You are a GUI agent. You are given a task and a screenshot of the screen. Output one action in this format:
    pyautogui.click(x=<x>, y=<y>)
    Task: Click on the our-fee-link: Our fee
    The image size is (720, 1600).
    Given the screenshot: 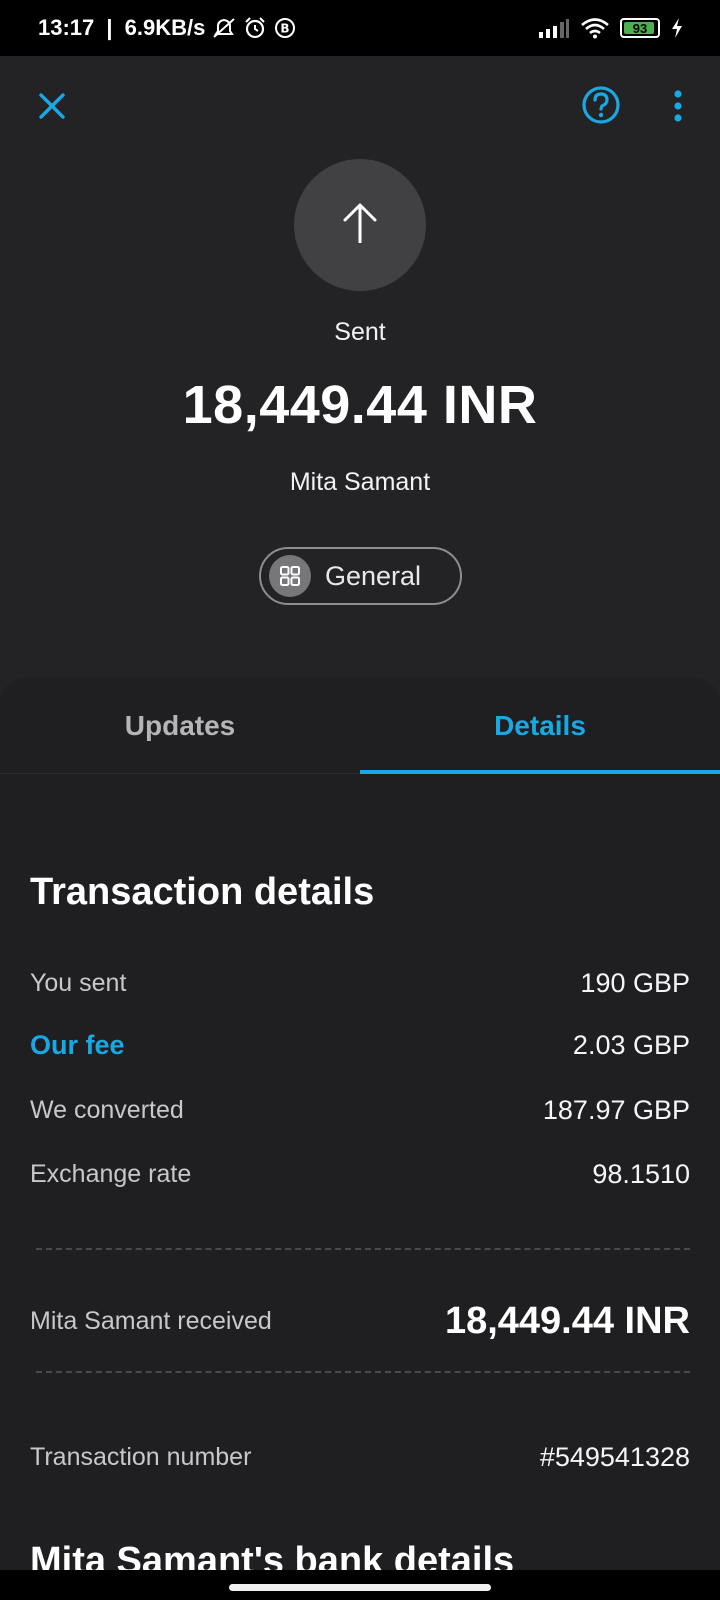 What is the action you would take?
    pyautogui.click(x=77, y=1045)
    